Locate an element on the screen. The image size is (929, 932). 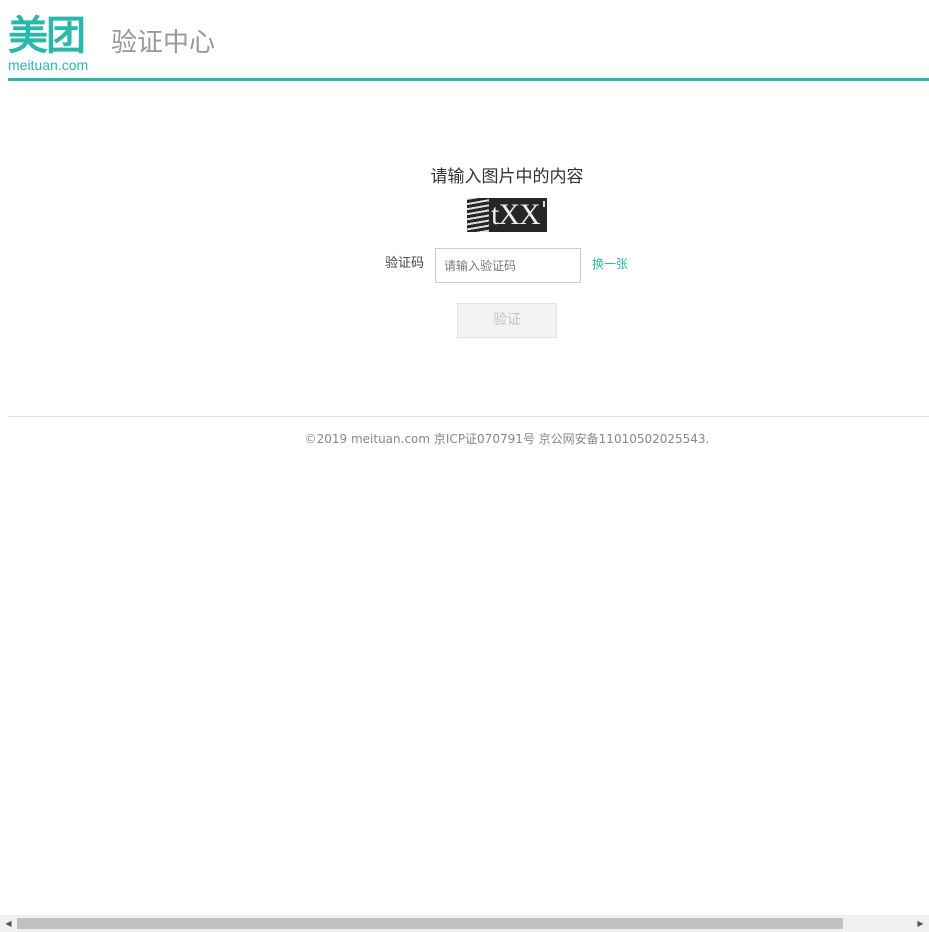
header: 美团 meituan.com 验证中心 is located at coordinates (468, 40).